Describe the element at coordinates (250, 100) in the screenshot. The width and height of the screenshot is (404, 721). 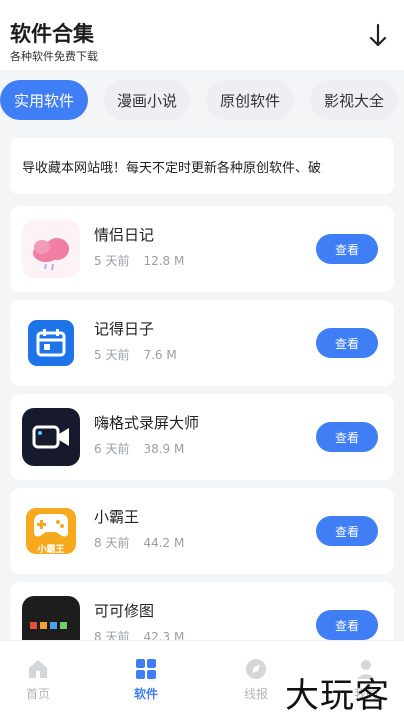
I see `tab-original-software: 原创软件` at that location.